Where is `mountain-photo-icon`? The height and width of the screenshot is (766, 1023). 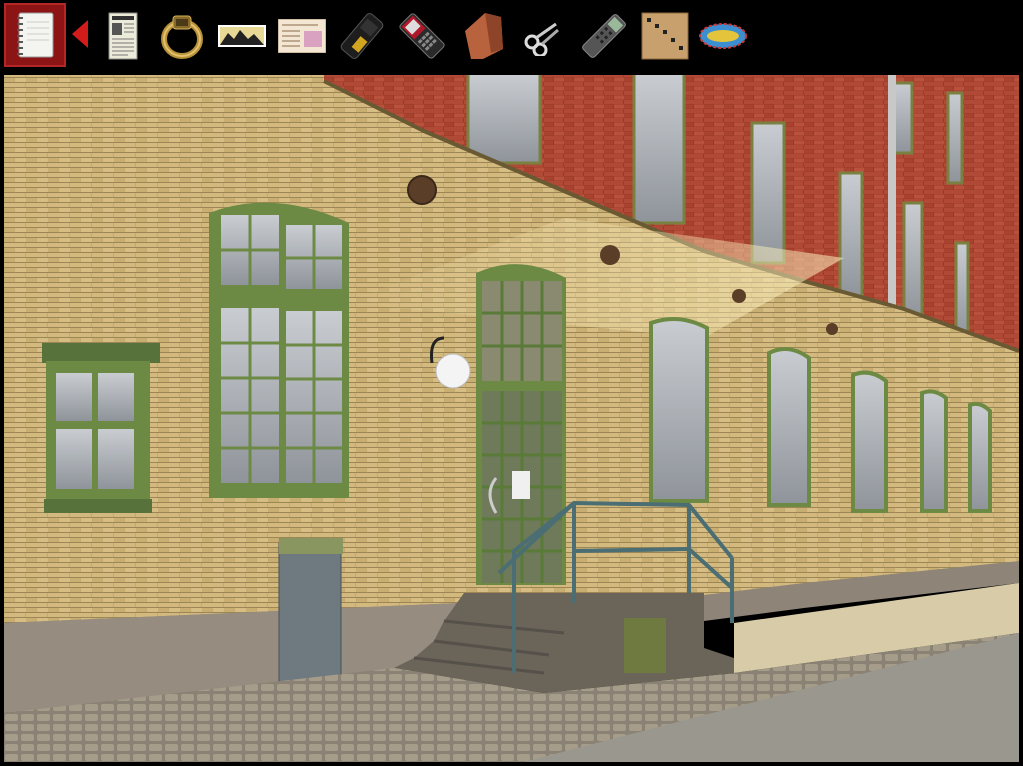
mountain-photo-icon is located at coordinates (242, 36).